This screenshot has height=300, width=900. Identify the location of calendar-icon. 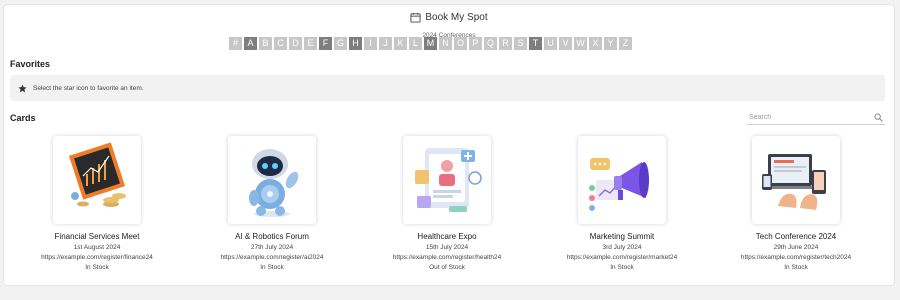
(415, 17).